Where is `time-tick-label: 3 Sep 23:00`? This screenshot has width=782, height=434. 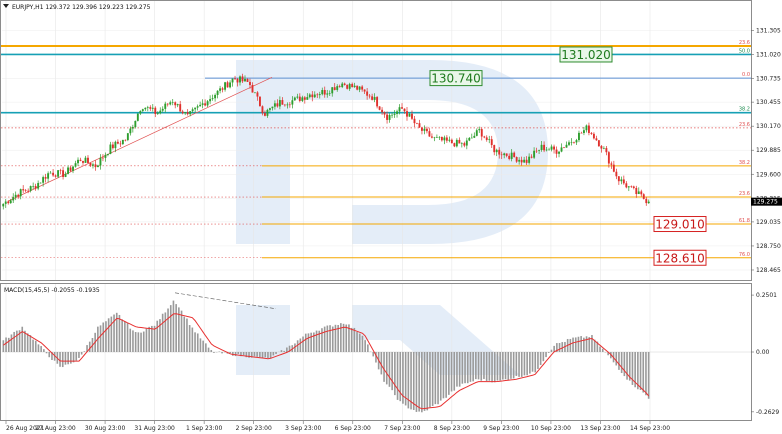
time-tick-label: 3 Sep 23:00 is located at coordinates (303, 428).